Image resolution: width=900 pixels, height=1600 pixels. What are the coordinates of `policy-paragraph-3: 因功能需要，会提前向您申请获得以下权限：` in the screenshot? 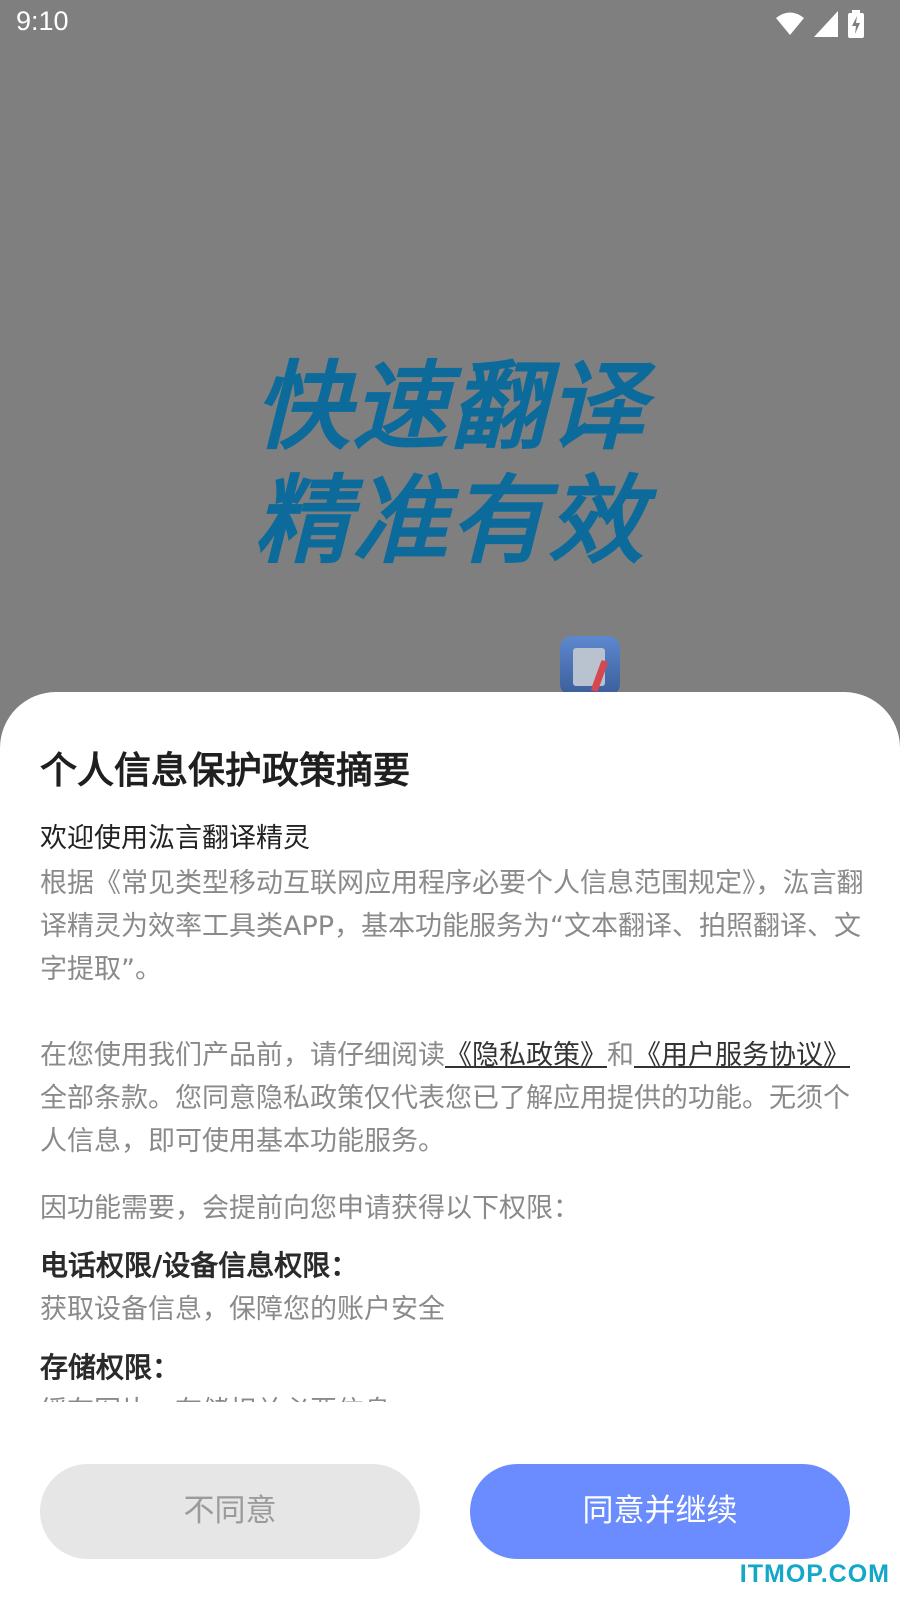 It's located at (310, 1208).